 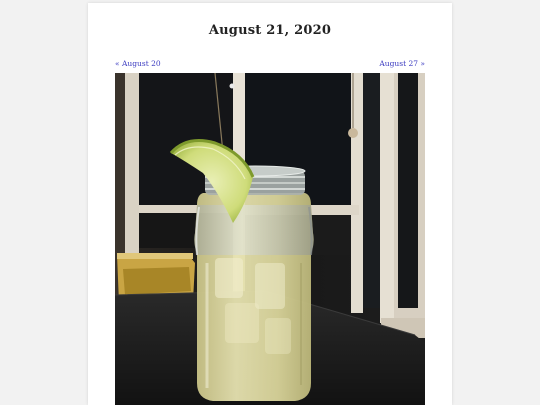 I want to click on next-post-link: August 27 », so click(x=402, y=63).